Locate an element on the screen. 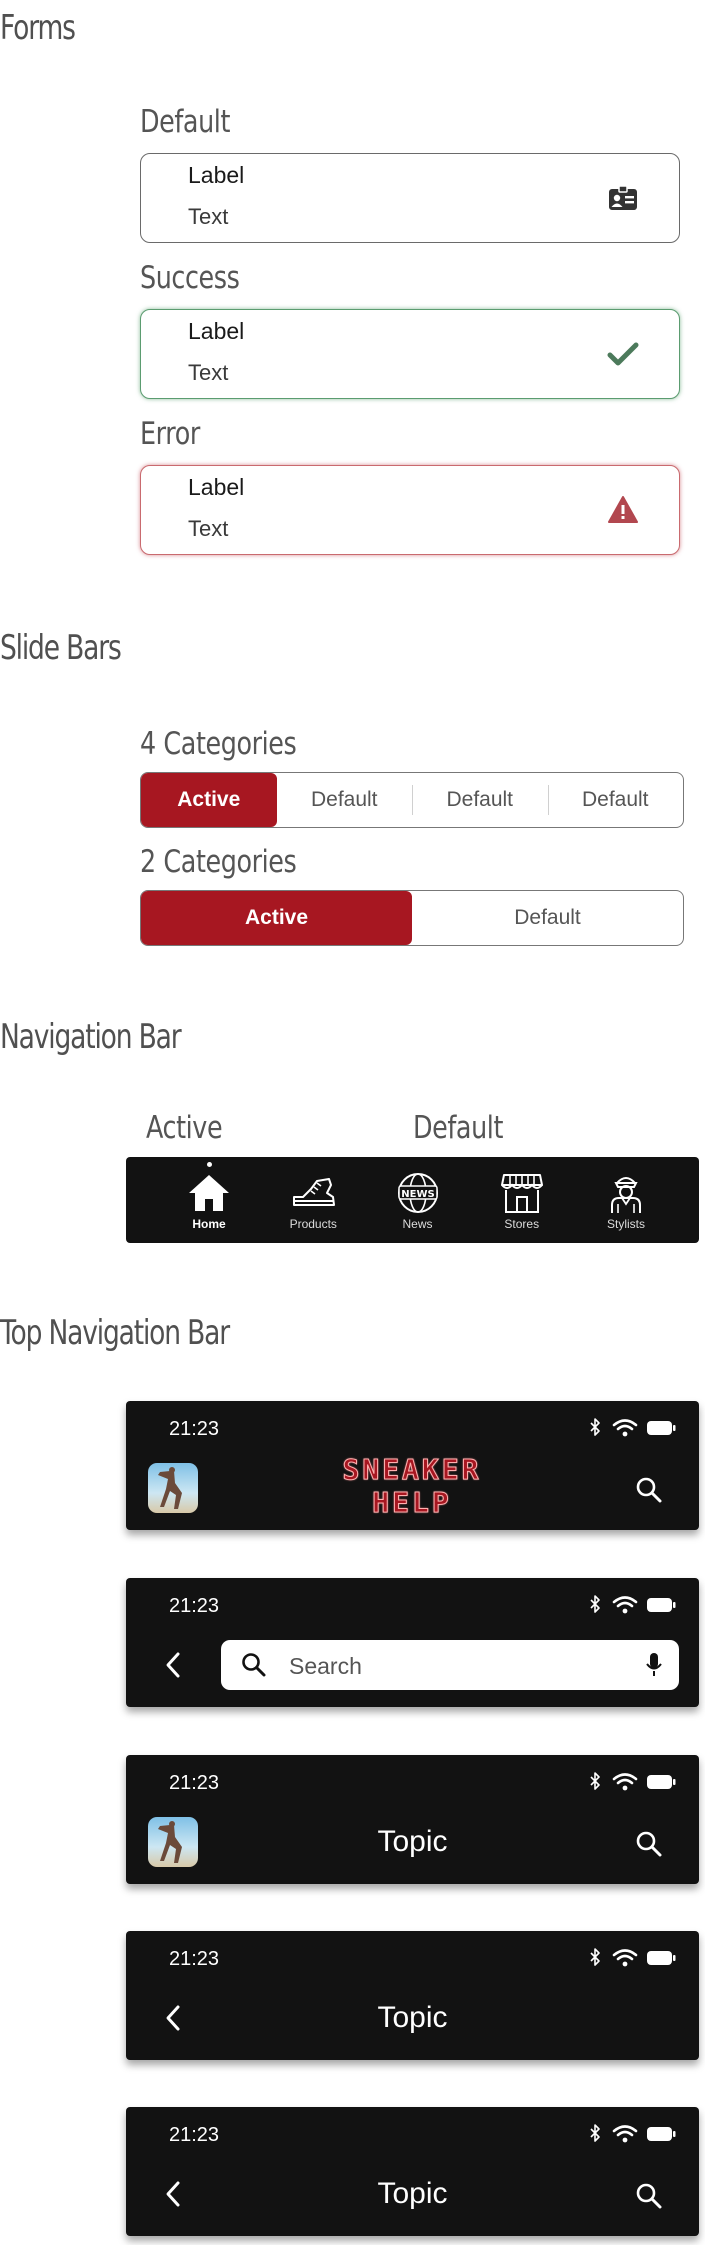 The image size is (705, 2245). nav-item-stylists: Stylists is located at coordinates (626, 1200).